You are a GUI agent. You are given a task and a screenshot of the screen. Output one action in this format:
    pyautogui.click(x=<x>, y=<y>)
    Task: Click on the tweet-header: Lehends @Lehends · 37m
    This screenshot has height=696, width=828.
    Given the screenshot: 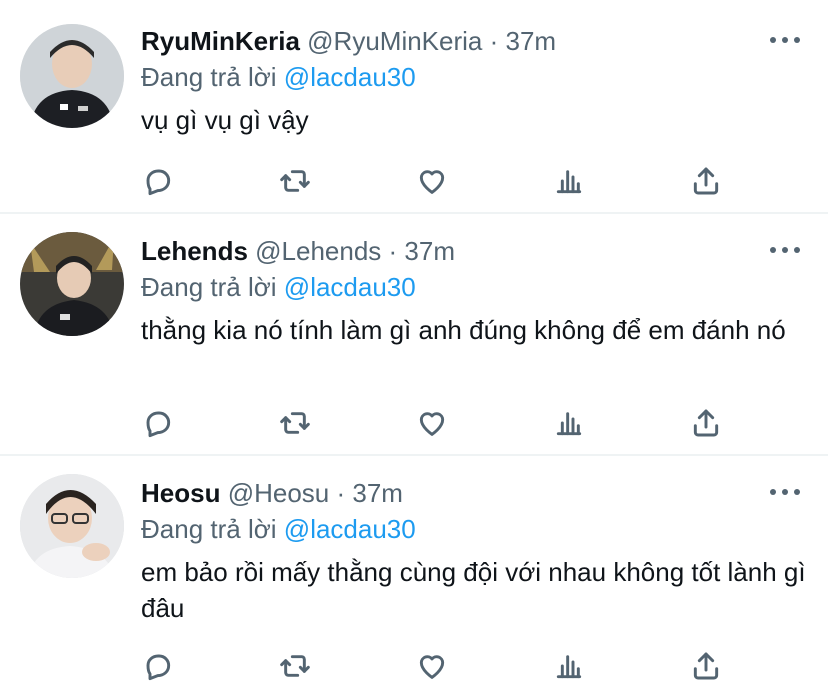 What is the action you would take?
    pyautogui.click(x=298, y=251)
    